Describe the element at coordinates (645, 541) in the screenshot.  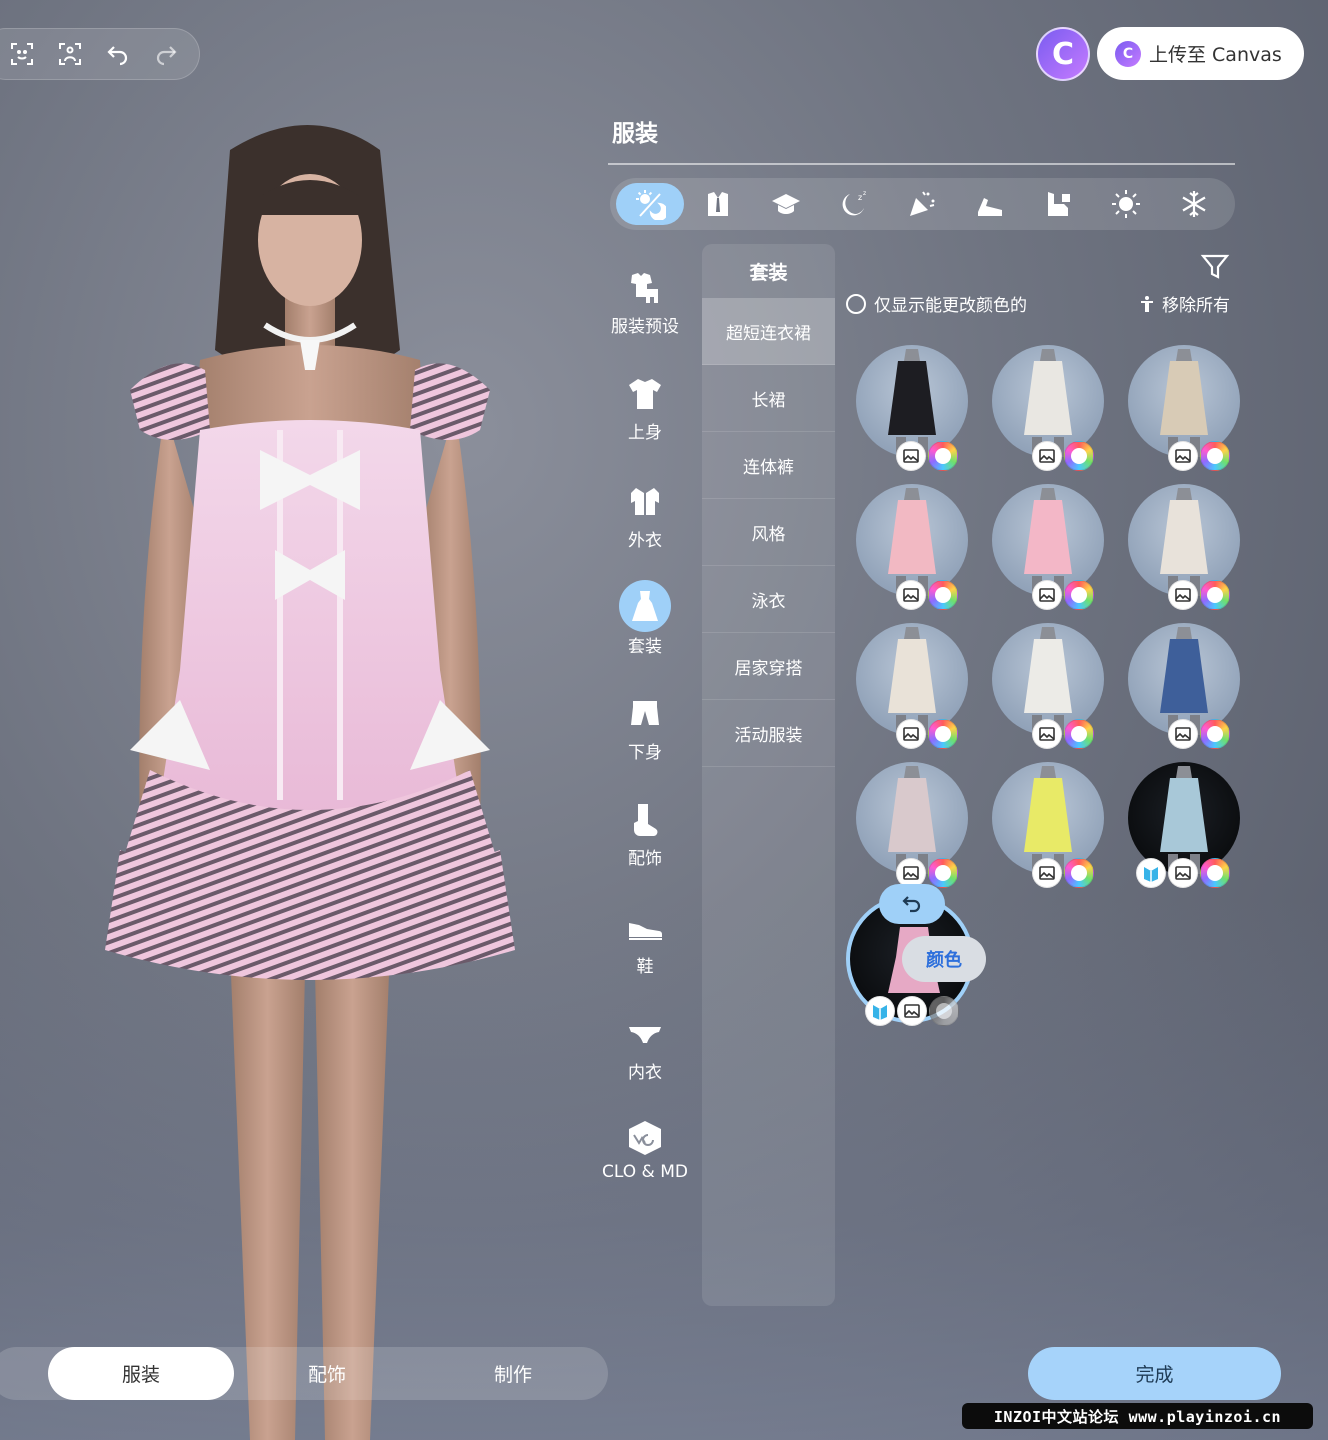
I see `side-item-label: 外衣` at that location.